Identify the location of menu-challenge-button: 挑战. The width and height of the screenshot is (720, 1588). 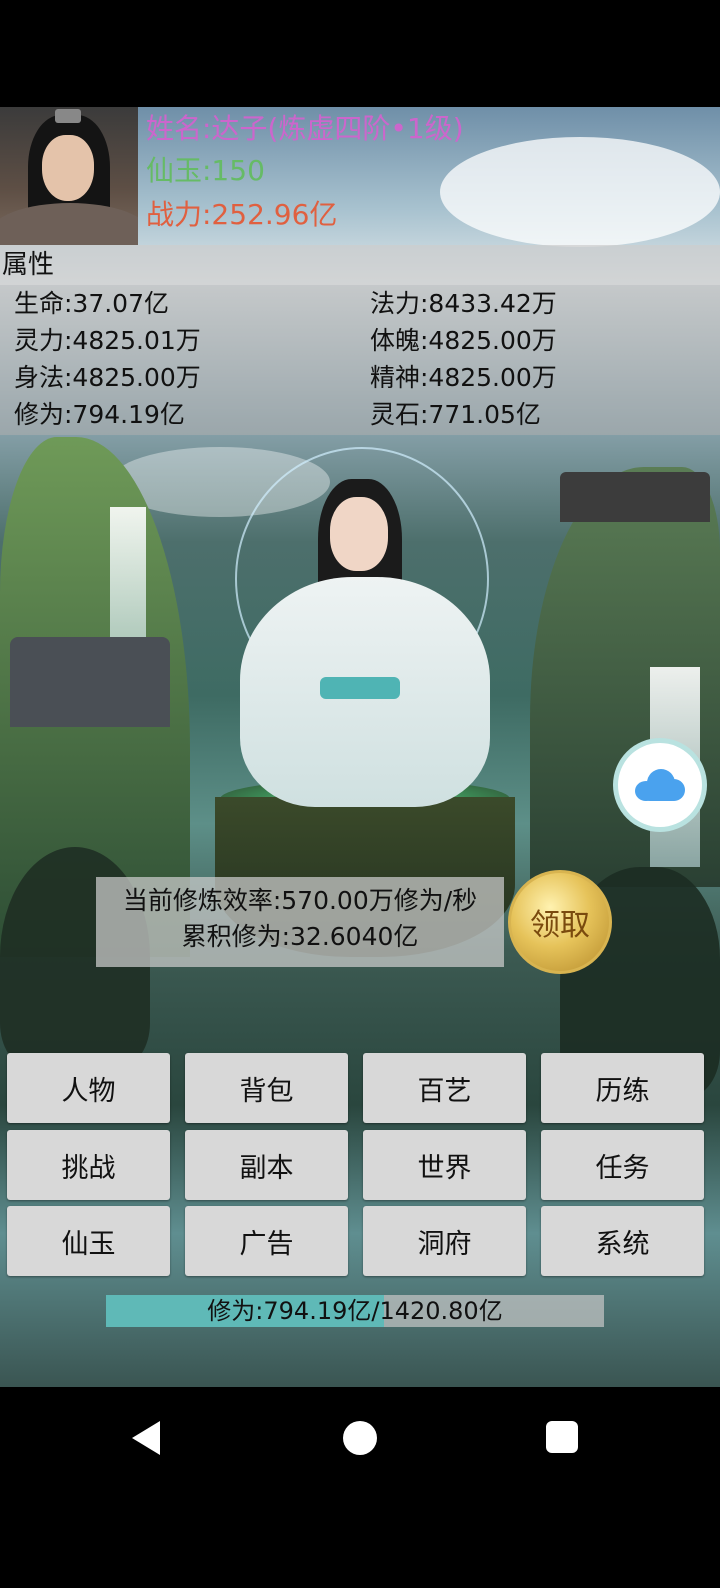
(88, 1165).